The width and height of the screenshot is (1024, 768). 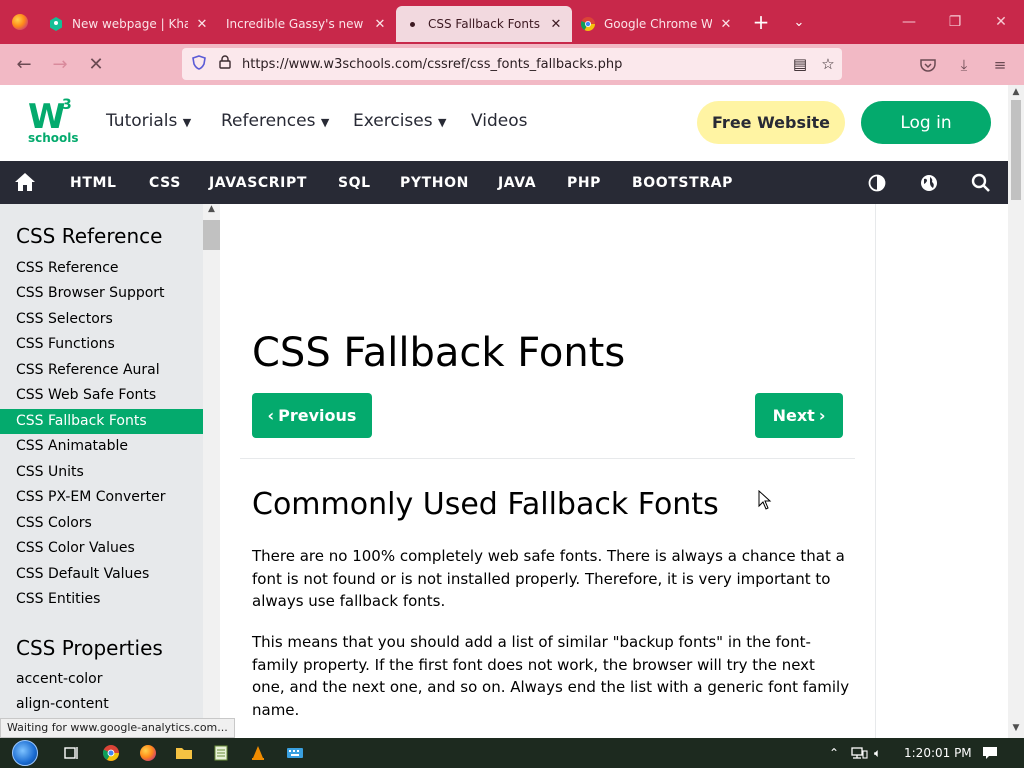 I want to click on sidebar-item-css-reference: CSS Reference, so click(x=101, y=268).